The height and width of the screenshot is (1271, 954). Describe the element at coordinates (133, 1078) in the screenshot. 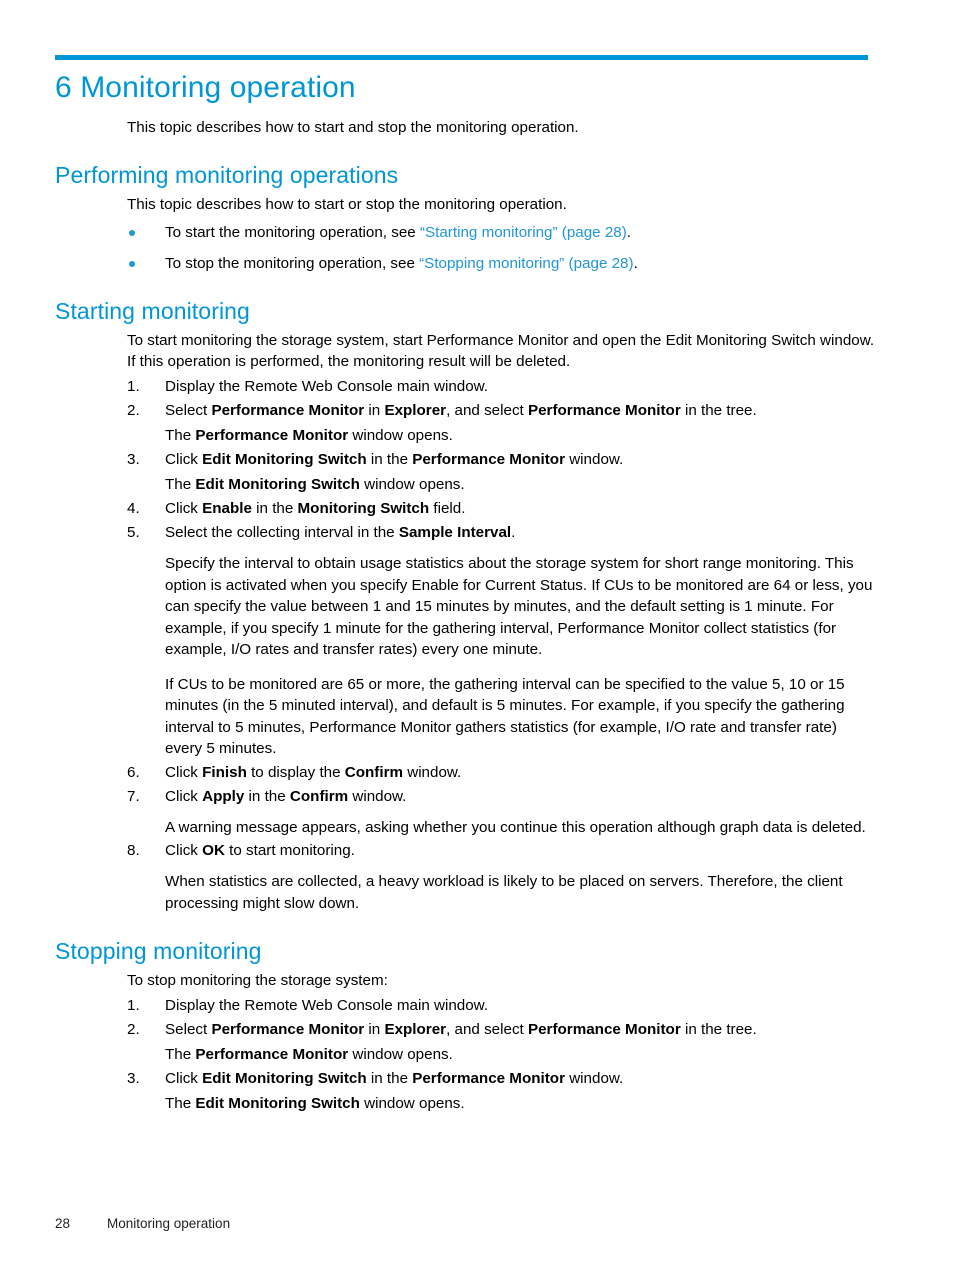

I see `step-number: 3.` at that location.